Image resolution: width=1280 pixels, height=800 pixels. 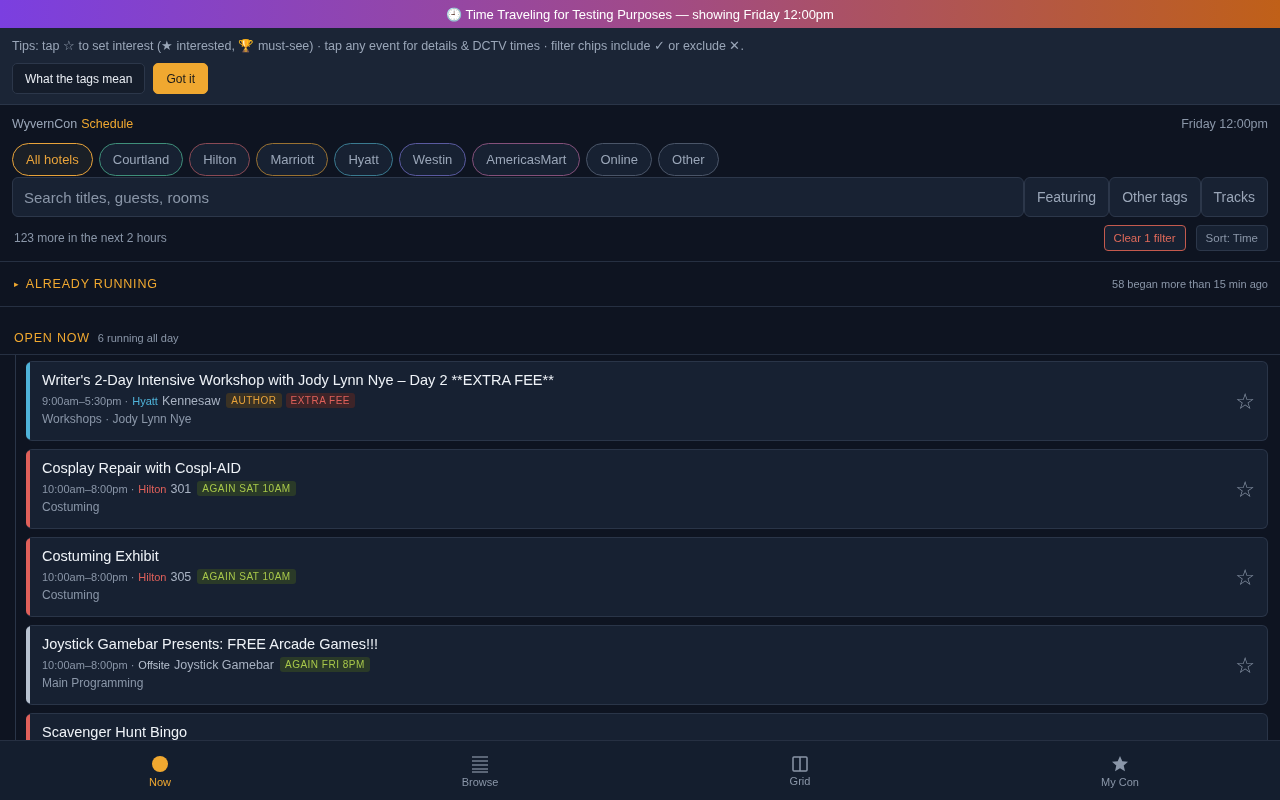 What do you see at coordinates (145, 400) in the screenshot?
I see `venue-name: Hyatt` at bounding box center [145, 400].